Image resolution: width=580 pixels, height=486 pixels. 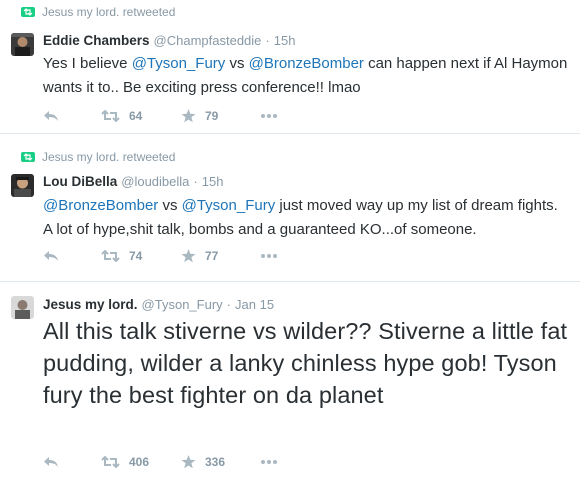 What do you see at coordinates (80, 181) in the screenshot?
I see `display-name: Lou DiBella` at bounding box center [80, 181].